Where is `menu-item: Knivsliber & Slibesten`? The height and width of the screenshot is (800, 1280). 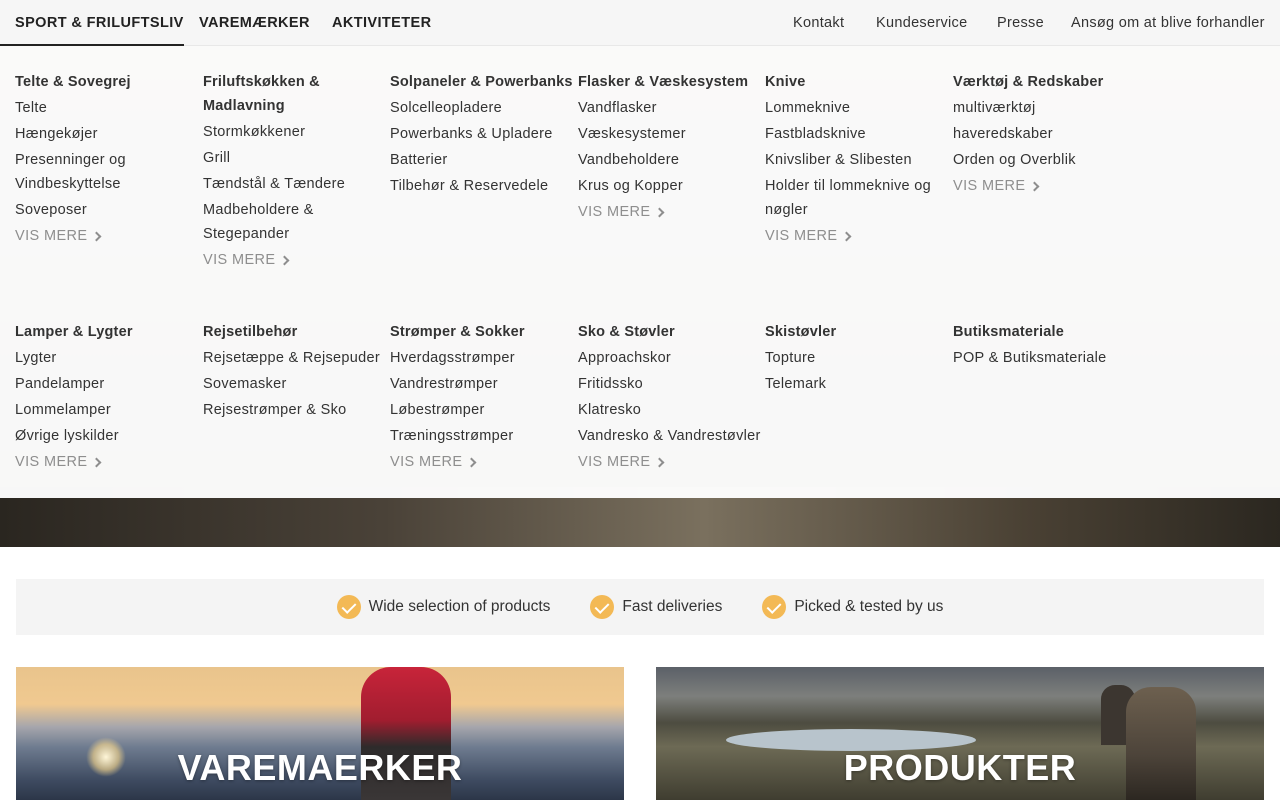 menu-item: Knivsliber & Slibesten is located at coordinates (857, 160).